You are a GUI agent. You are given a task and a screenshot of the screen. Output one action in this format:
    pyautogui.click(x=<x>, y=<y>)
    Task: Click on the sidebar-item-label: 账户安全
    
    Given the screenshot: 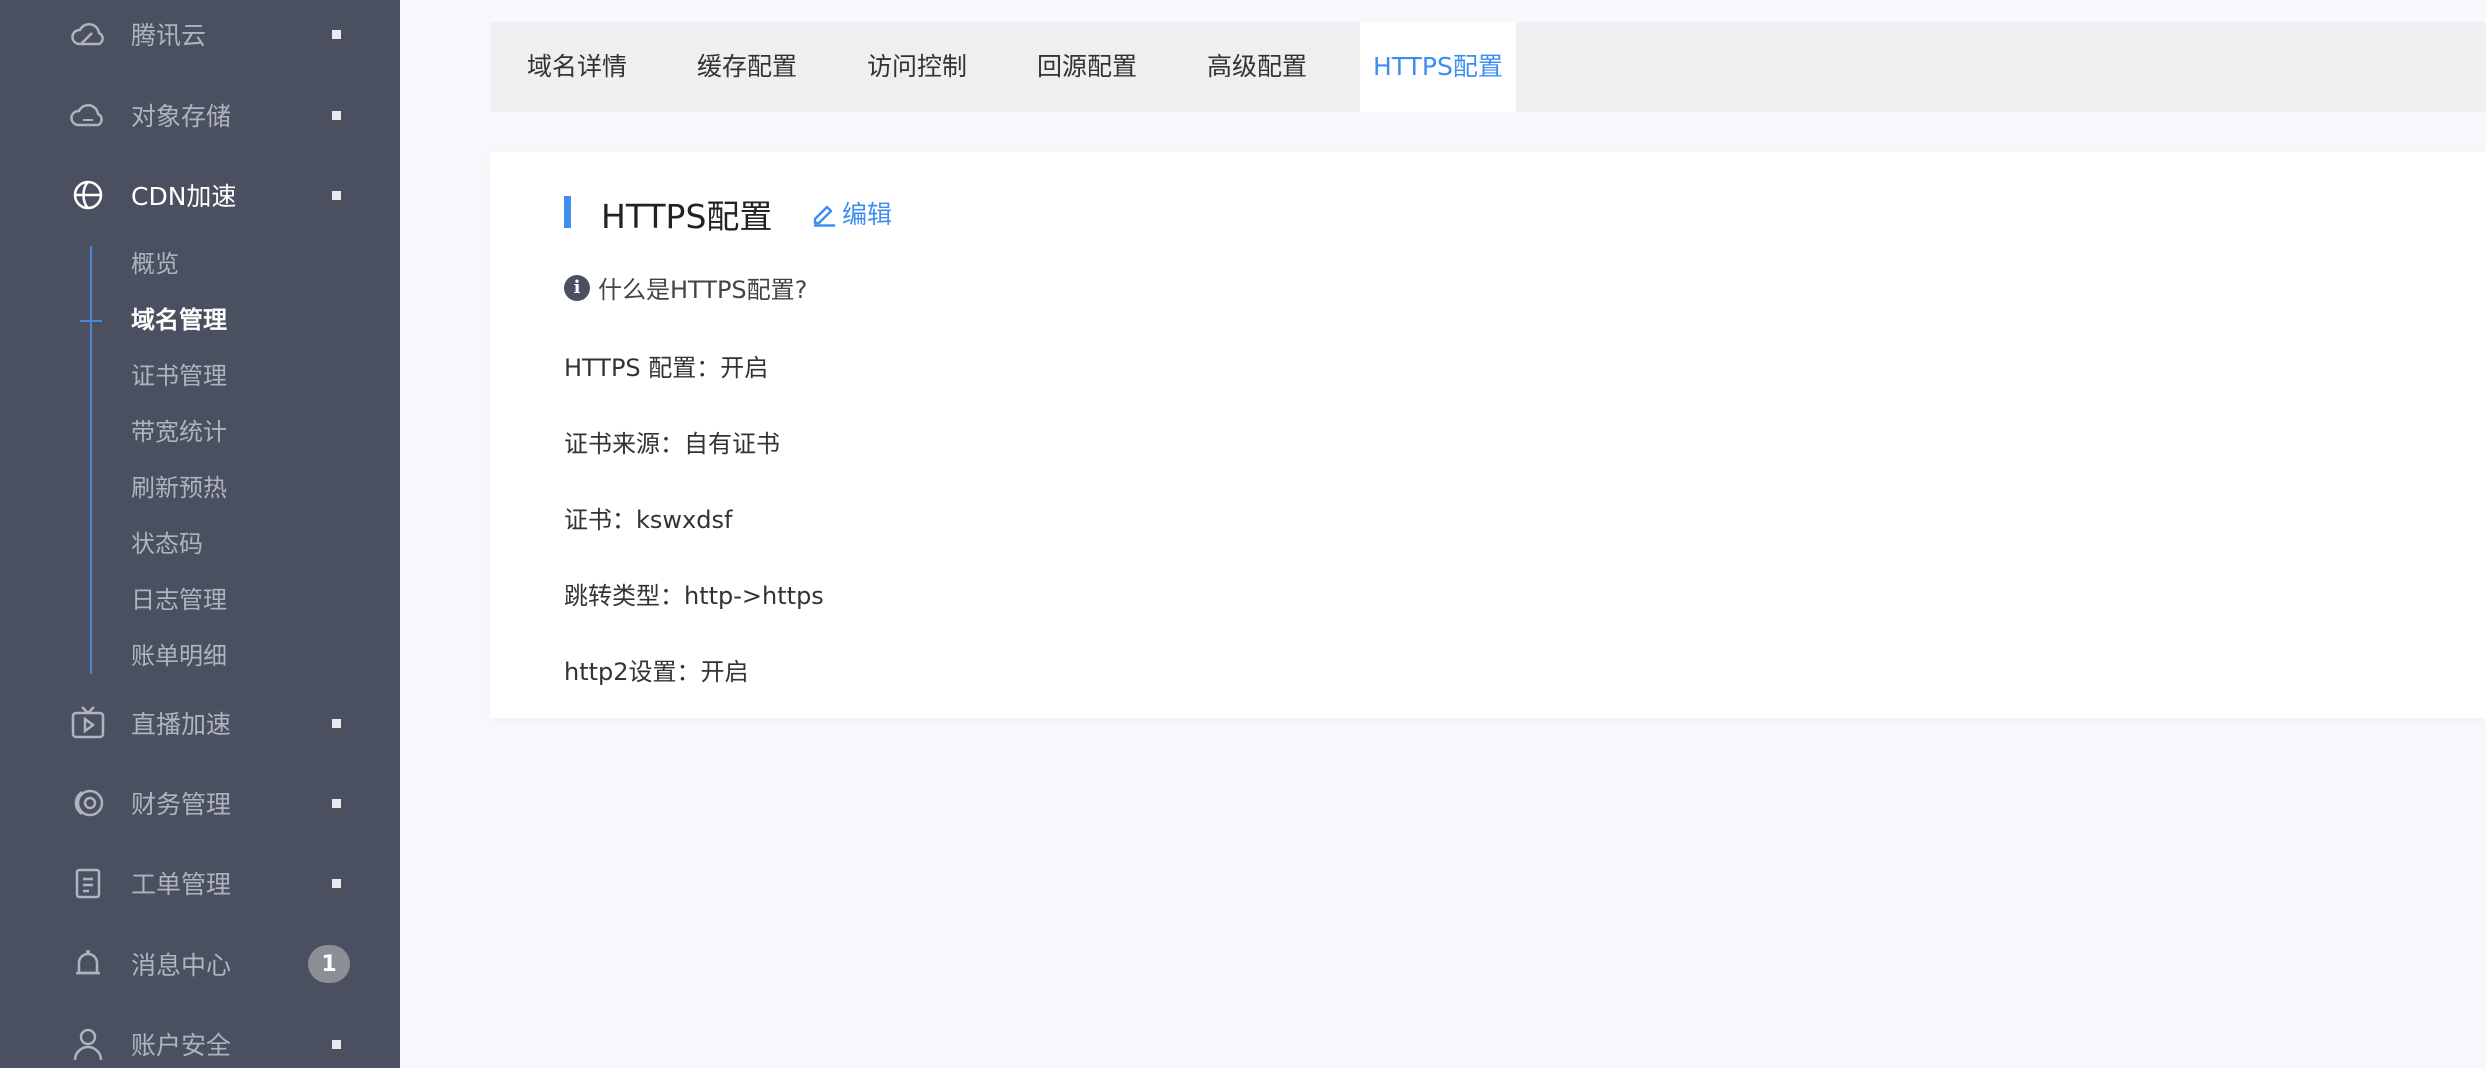 What is the action you would take?
    pyautogui.click(x=181, y=1045)
    